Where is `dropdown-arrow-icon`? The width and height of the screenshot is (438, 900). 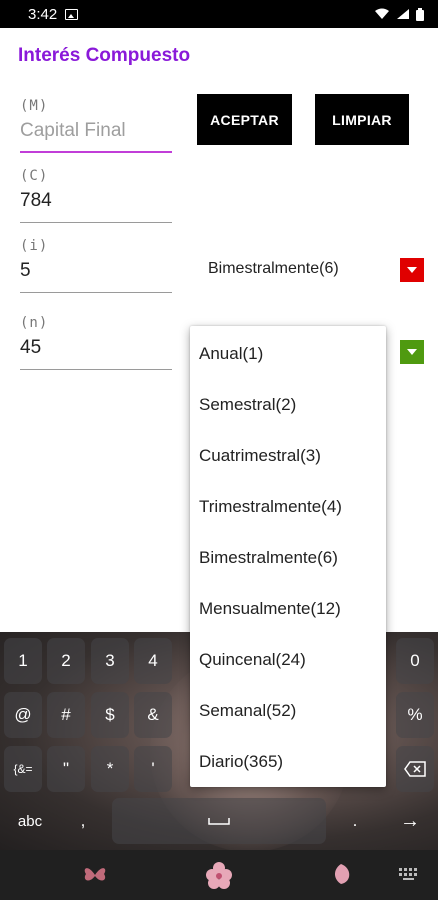 dropdown-arrow-icon is located at coordinates (412, 270).